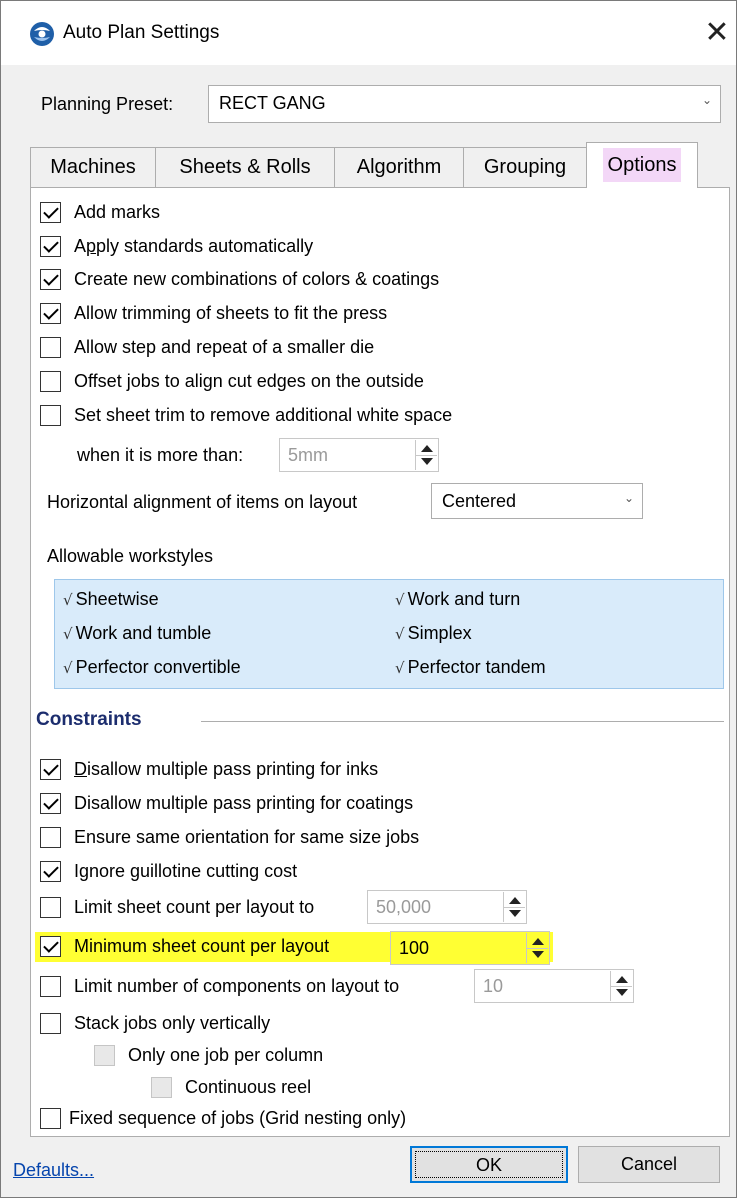 Image resolution: width=737 pixels, height=1198 pixels. What do you see at coordinates (404, 907) in the screenshot?
I see `limit-sheet-count-value: 50,000` at bounding box center [404, 907].